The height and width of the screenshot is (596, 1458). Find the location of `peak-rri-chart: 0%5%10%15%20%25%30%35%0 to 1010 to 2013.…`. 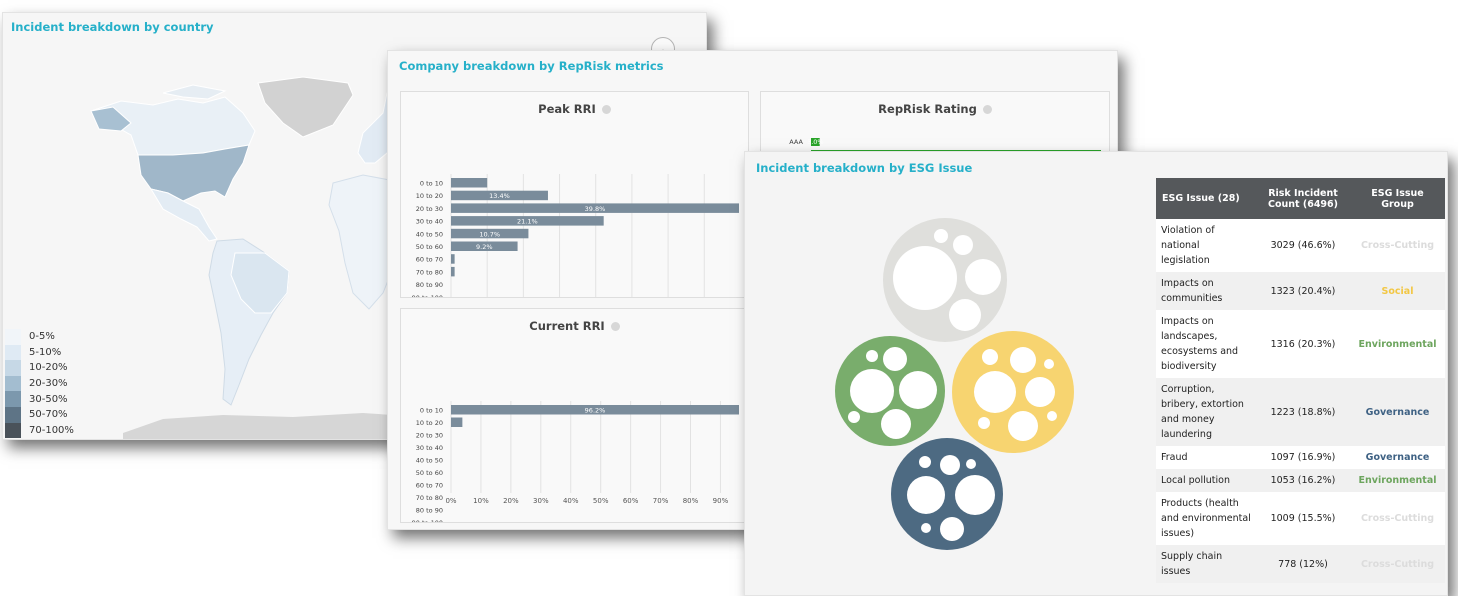

peak-rri-chart: 0%5%10%15%20%25%30%35%0 to 1010 to 2013.… is located at coordinates (575, 236).